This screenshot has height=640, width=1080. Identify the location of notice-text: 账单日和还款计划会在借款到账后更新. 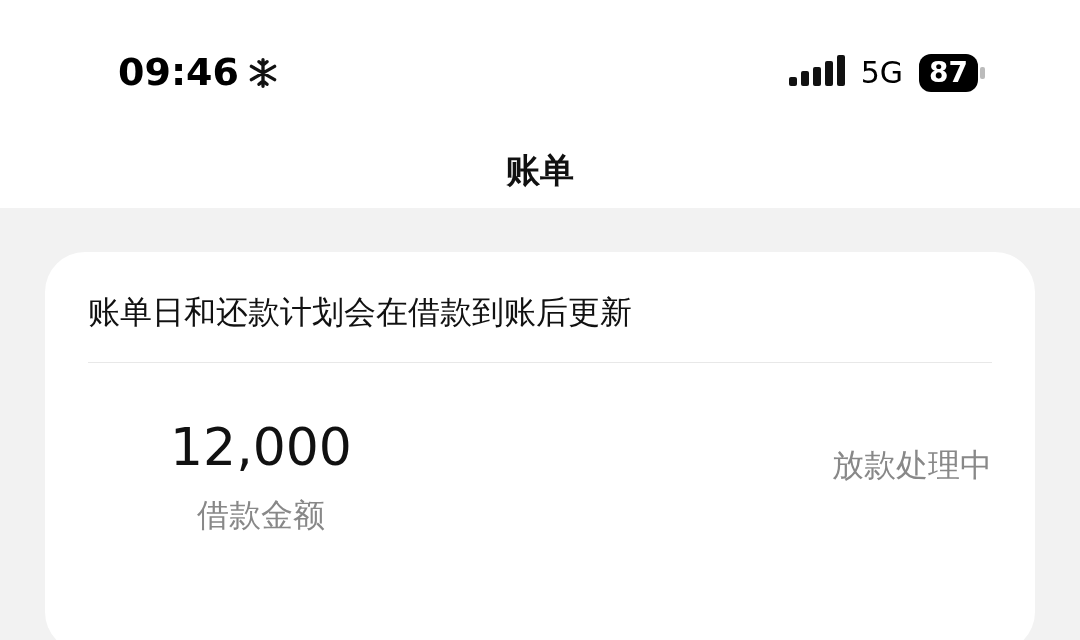
(360, 312).